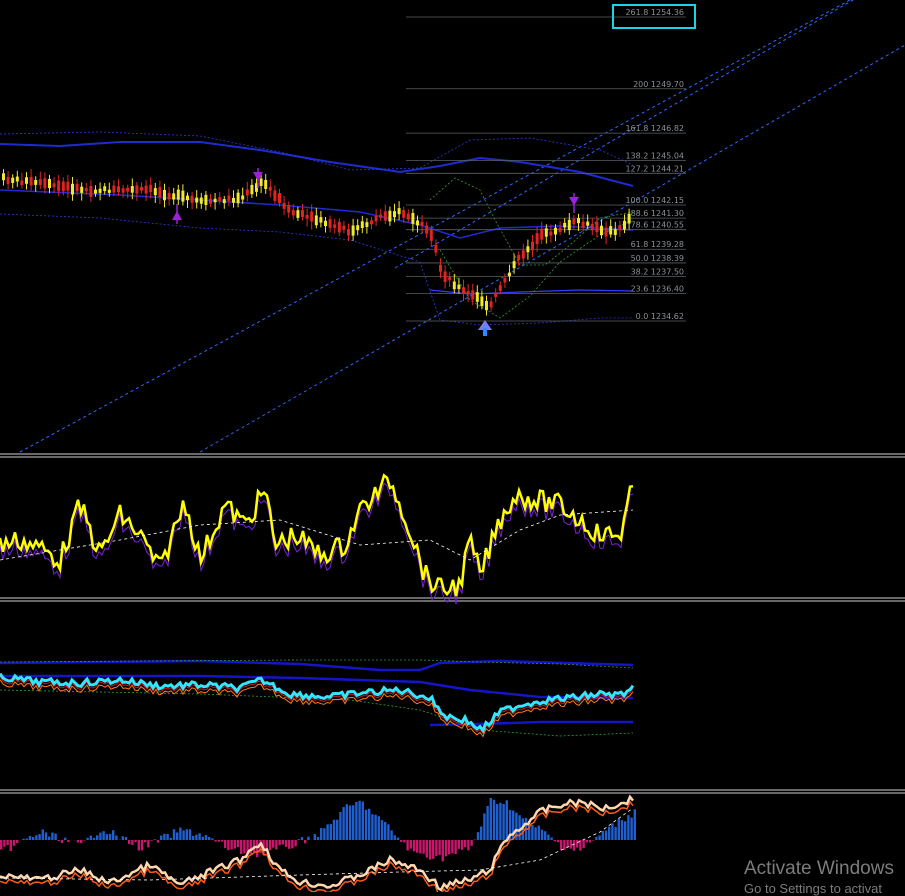 This screenshot has height=896, width=905. What do you see at coordinates (819, 869) in the screenshot?
I see `watermark-title: Activate Windows` at bounding box center [819, 869].